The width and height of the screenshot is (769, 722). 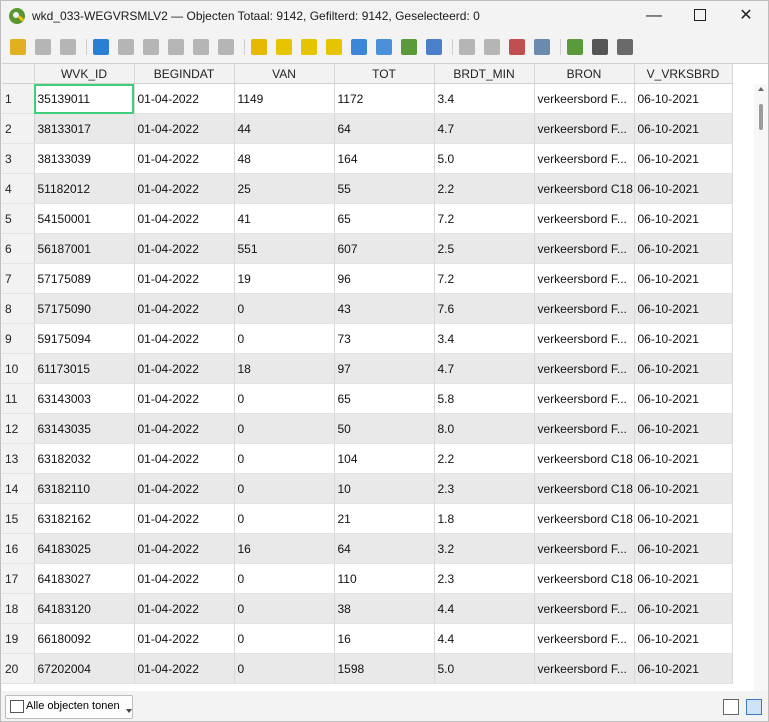 I want to click on table-cell: 57175090, so click(x=84, y=308).